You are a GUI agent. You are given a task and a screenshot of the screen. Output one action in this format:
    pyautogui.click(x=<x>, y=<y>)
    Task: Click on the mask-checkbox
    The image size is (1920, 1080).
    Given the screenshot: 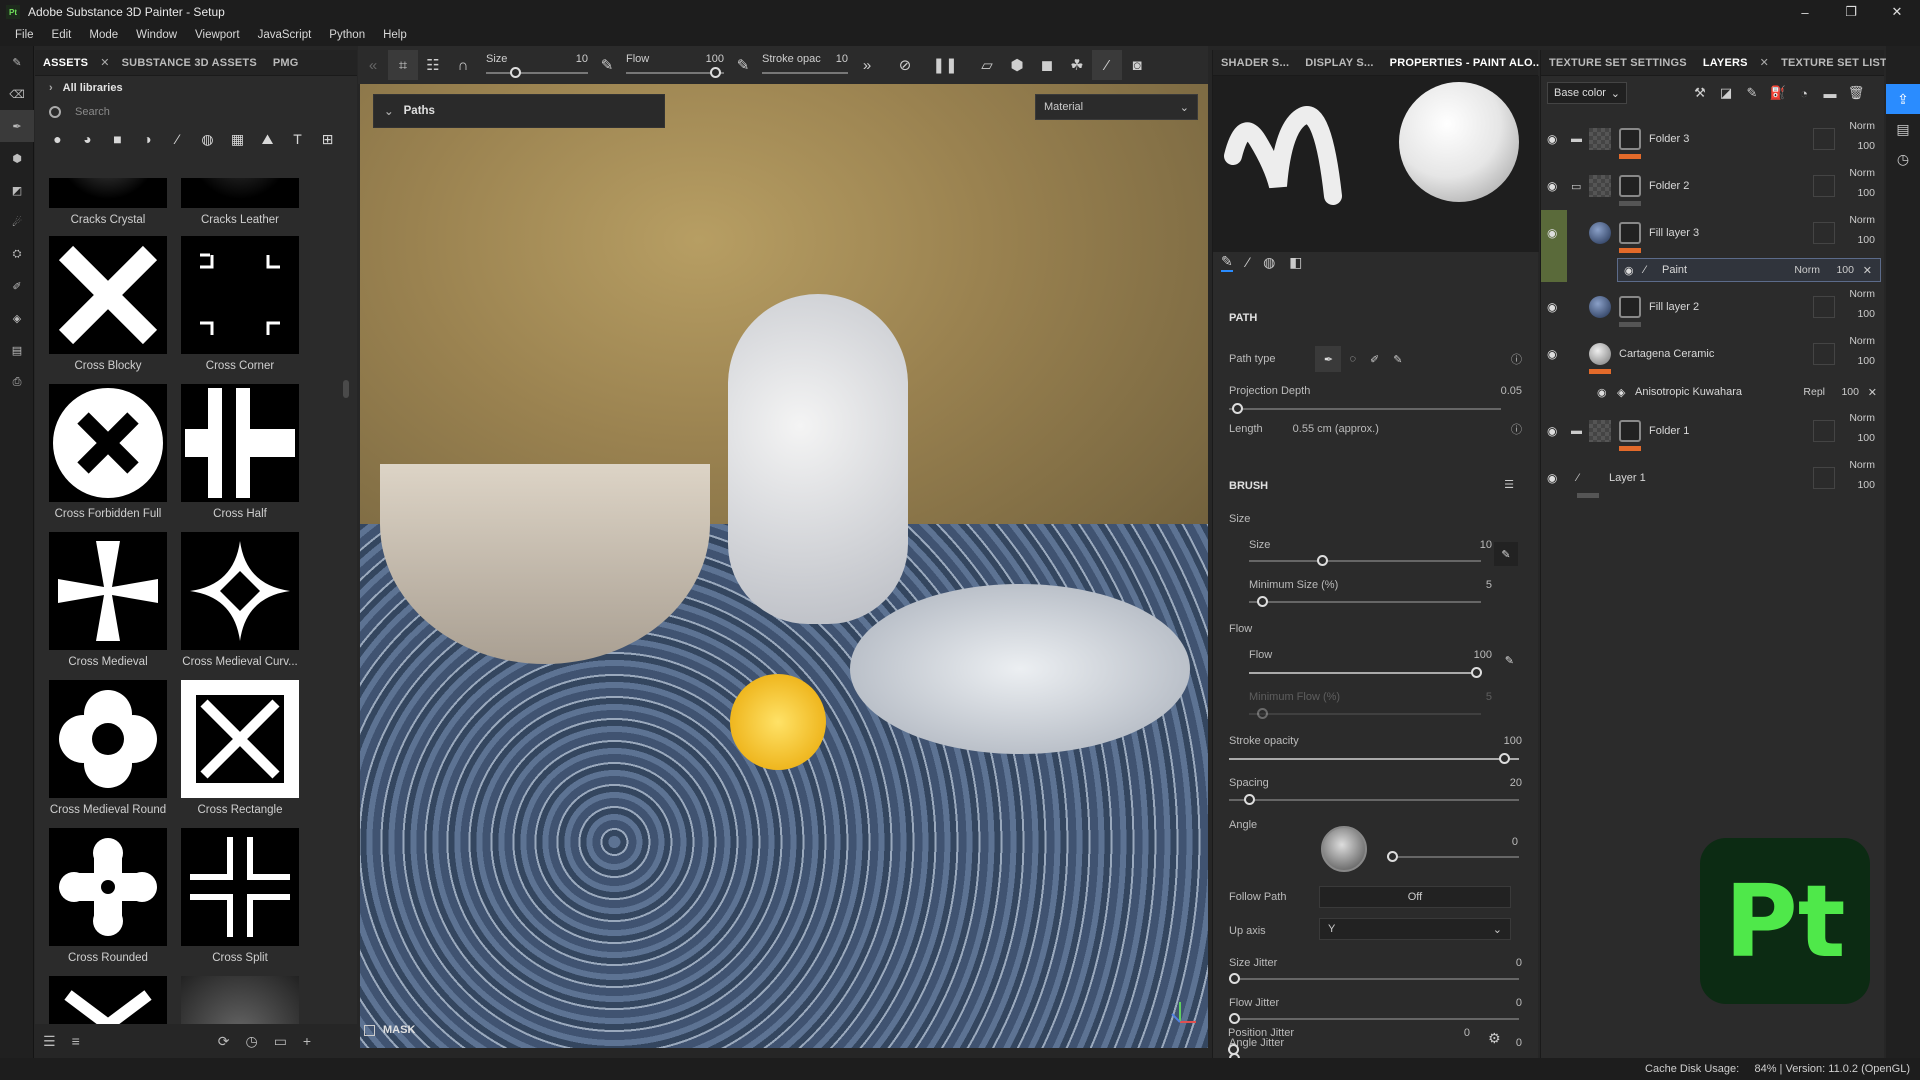 What is the action you would take?
    pyautogui.click(x=369, y=1030)
    